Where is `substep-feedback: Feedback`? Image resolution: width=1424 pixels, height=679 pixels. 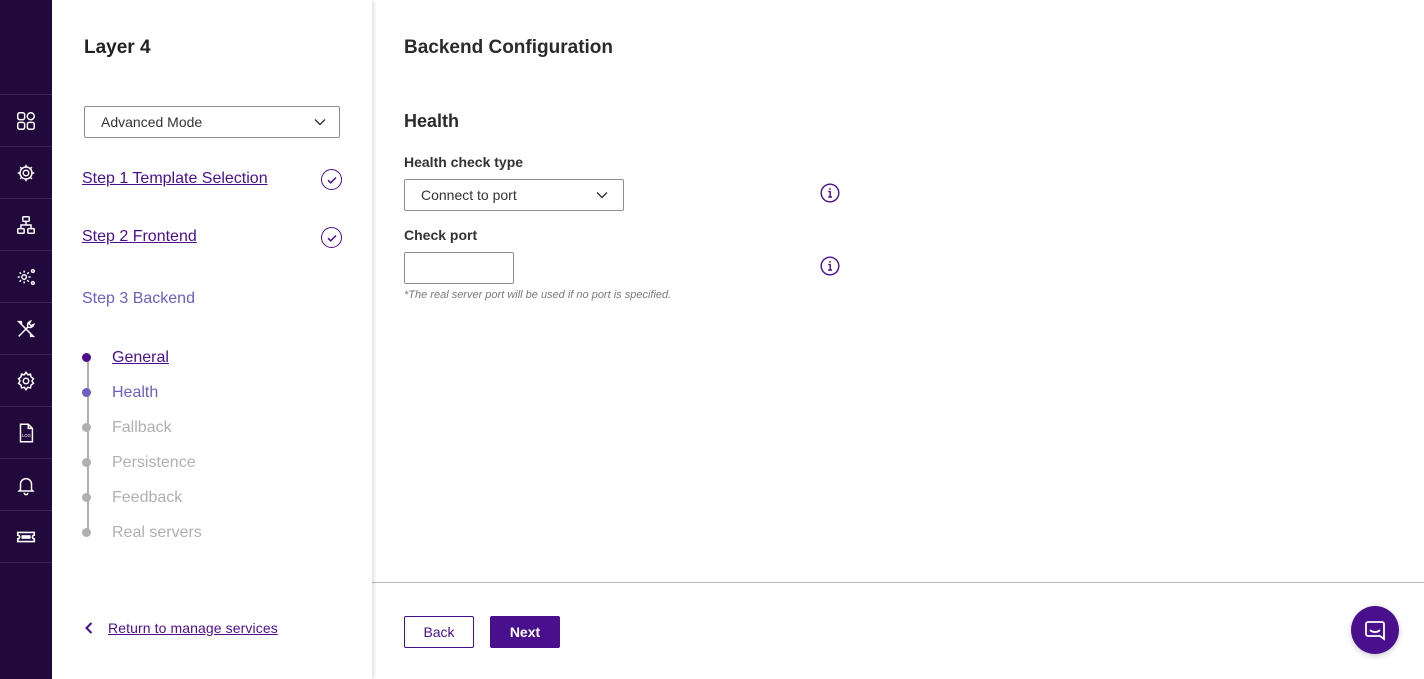
substep-feedback: Feedback is located at coordinates (132, 497).